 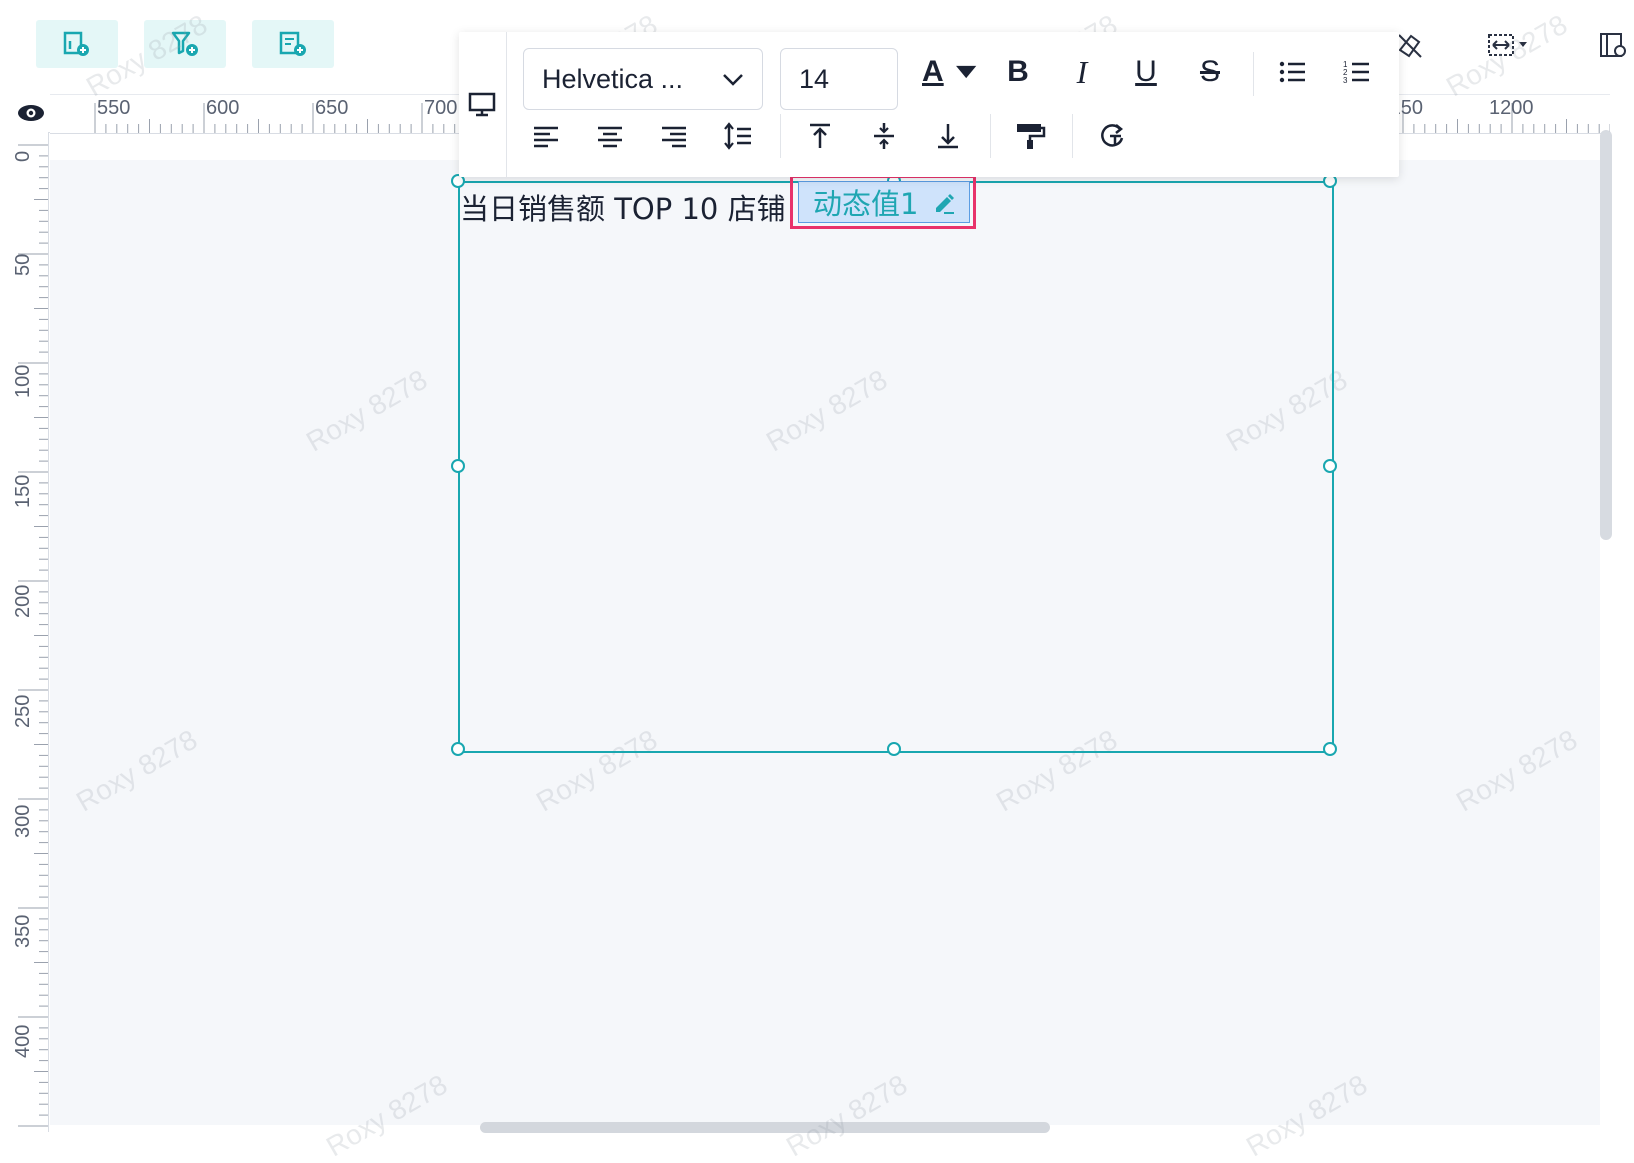 I want to click on ruler-label: 100, so click(x=23, y=381).